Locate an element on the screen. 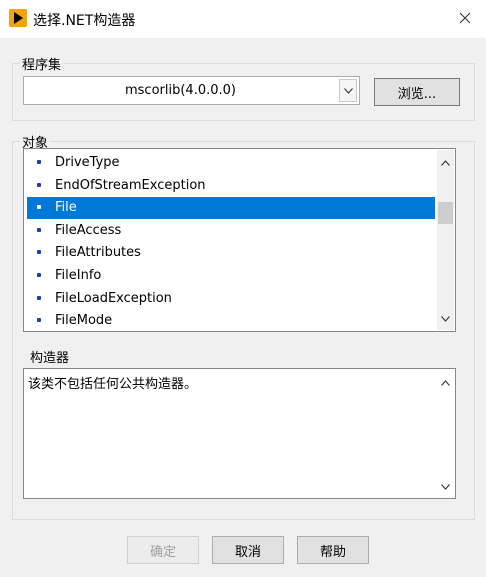  assembly-dropdown-button is located at coordinates (348, 90).